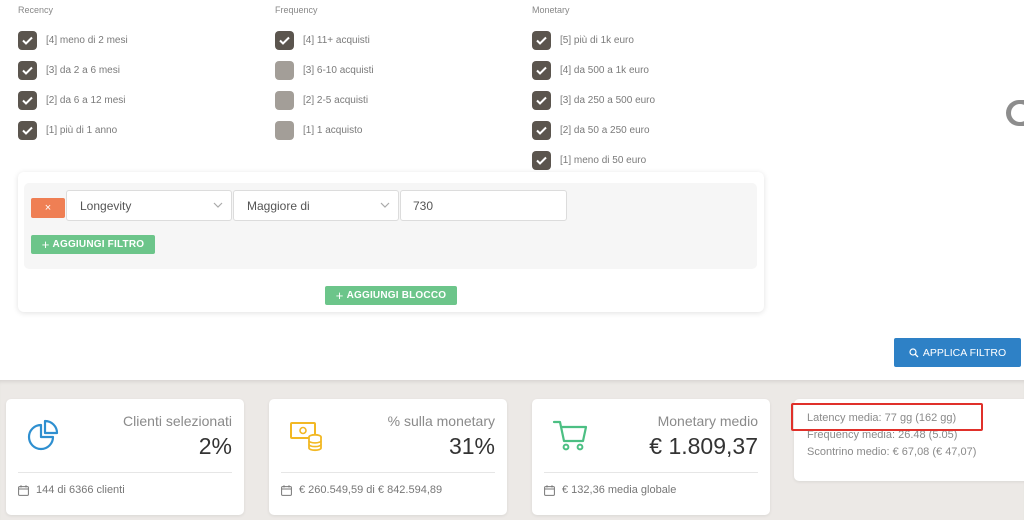 The height and width of the screenshot is (520, 1024). What do you see at coordinates (98, 244) in the screenshot?
I see `add-filter-label: AGGIUNGI FILTRO` at bounding box center [98, 244].